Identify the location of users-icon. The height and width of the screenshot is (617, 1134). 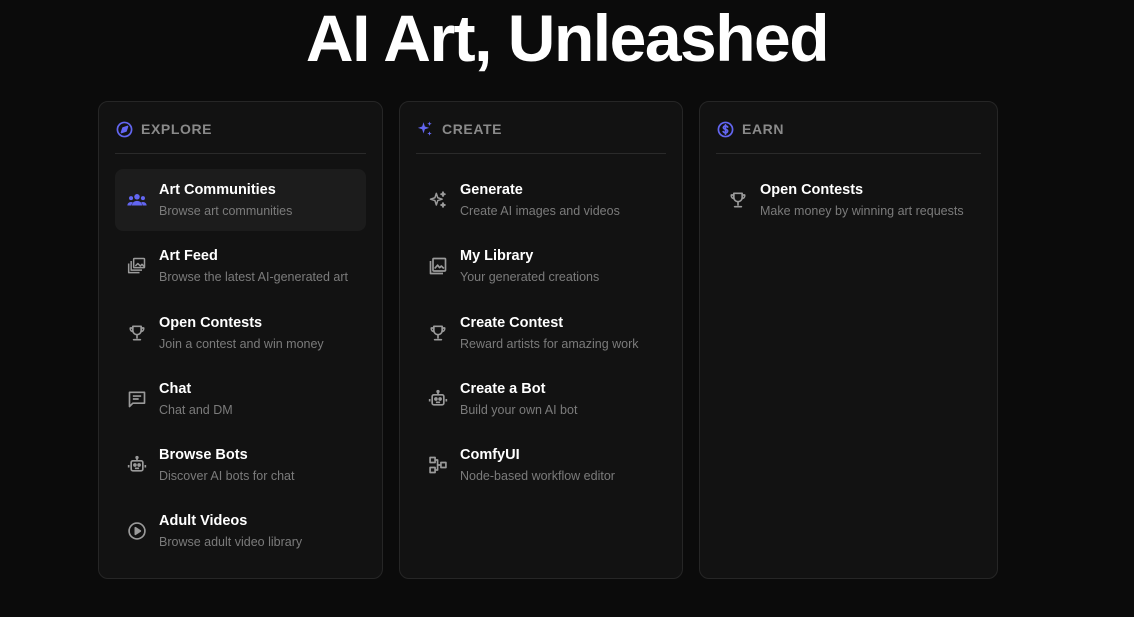
(137, 200).